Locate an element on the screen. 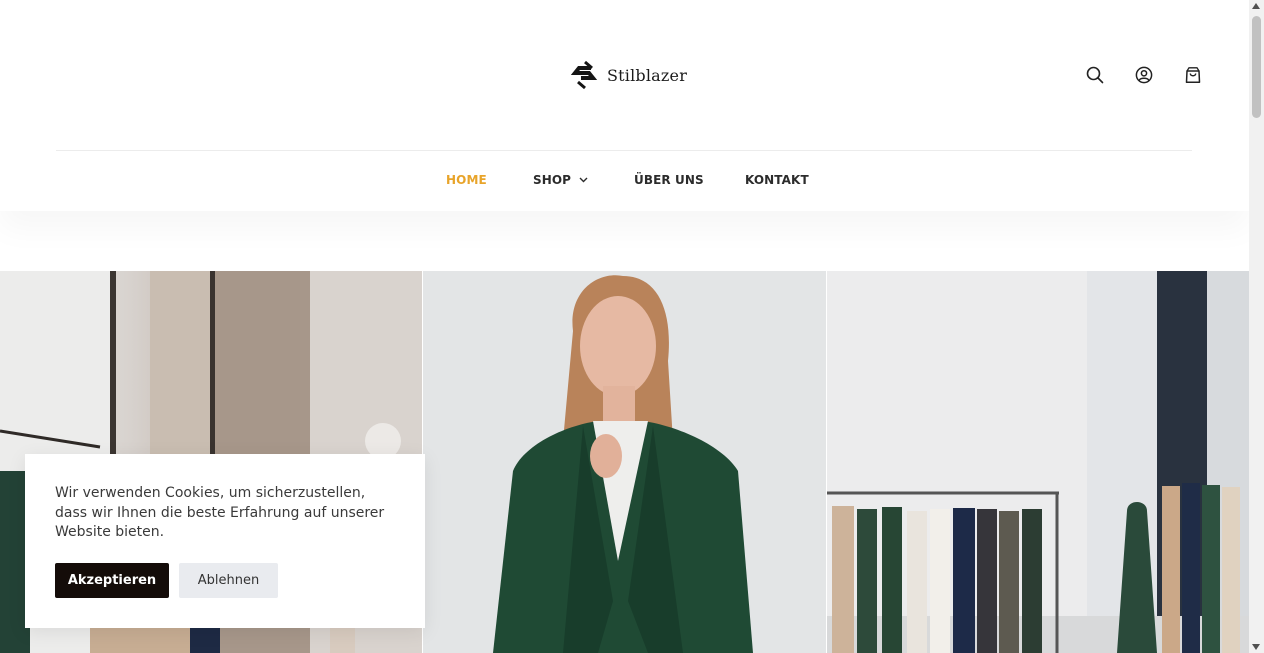 The width and height of the screenshot is (1264, 653). nav-home: HOME is located at coordinates (466, 180).